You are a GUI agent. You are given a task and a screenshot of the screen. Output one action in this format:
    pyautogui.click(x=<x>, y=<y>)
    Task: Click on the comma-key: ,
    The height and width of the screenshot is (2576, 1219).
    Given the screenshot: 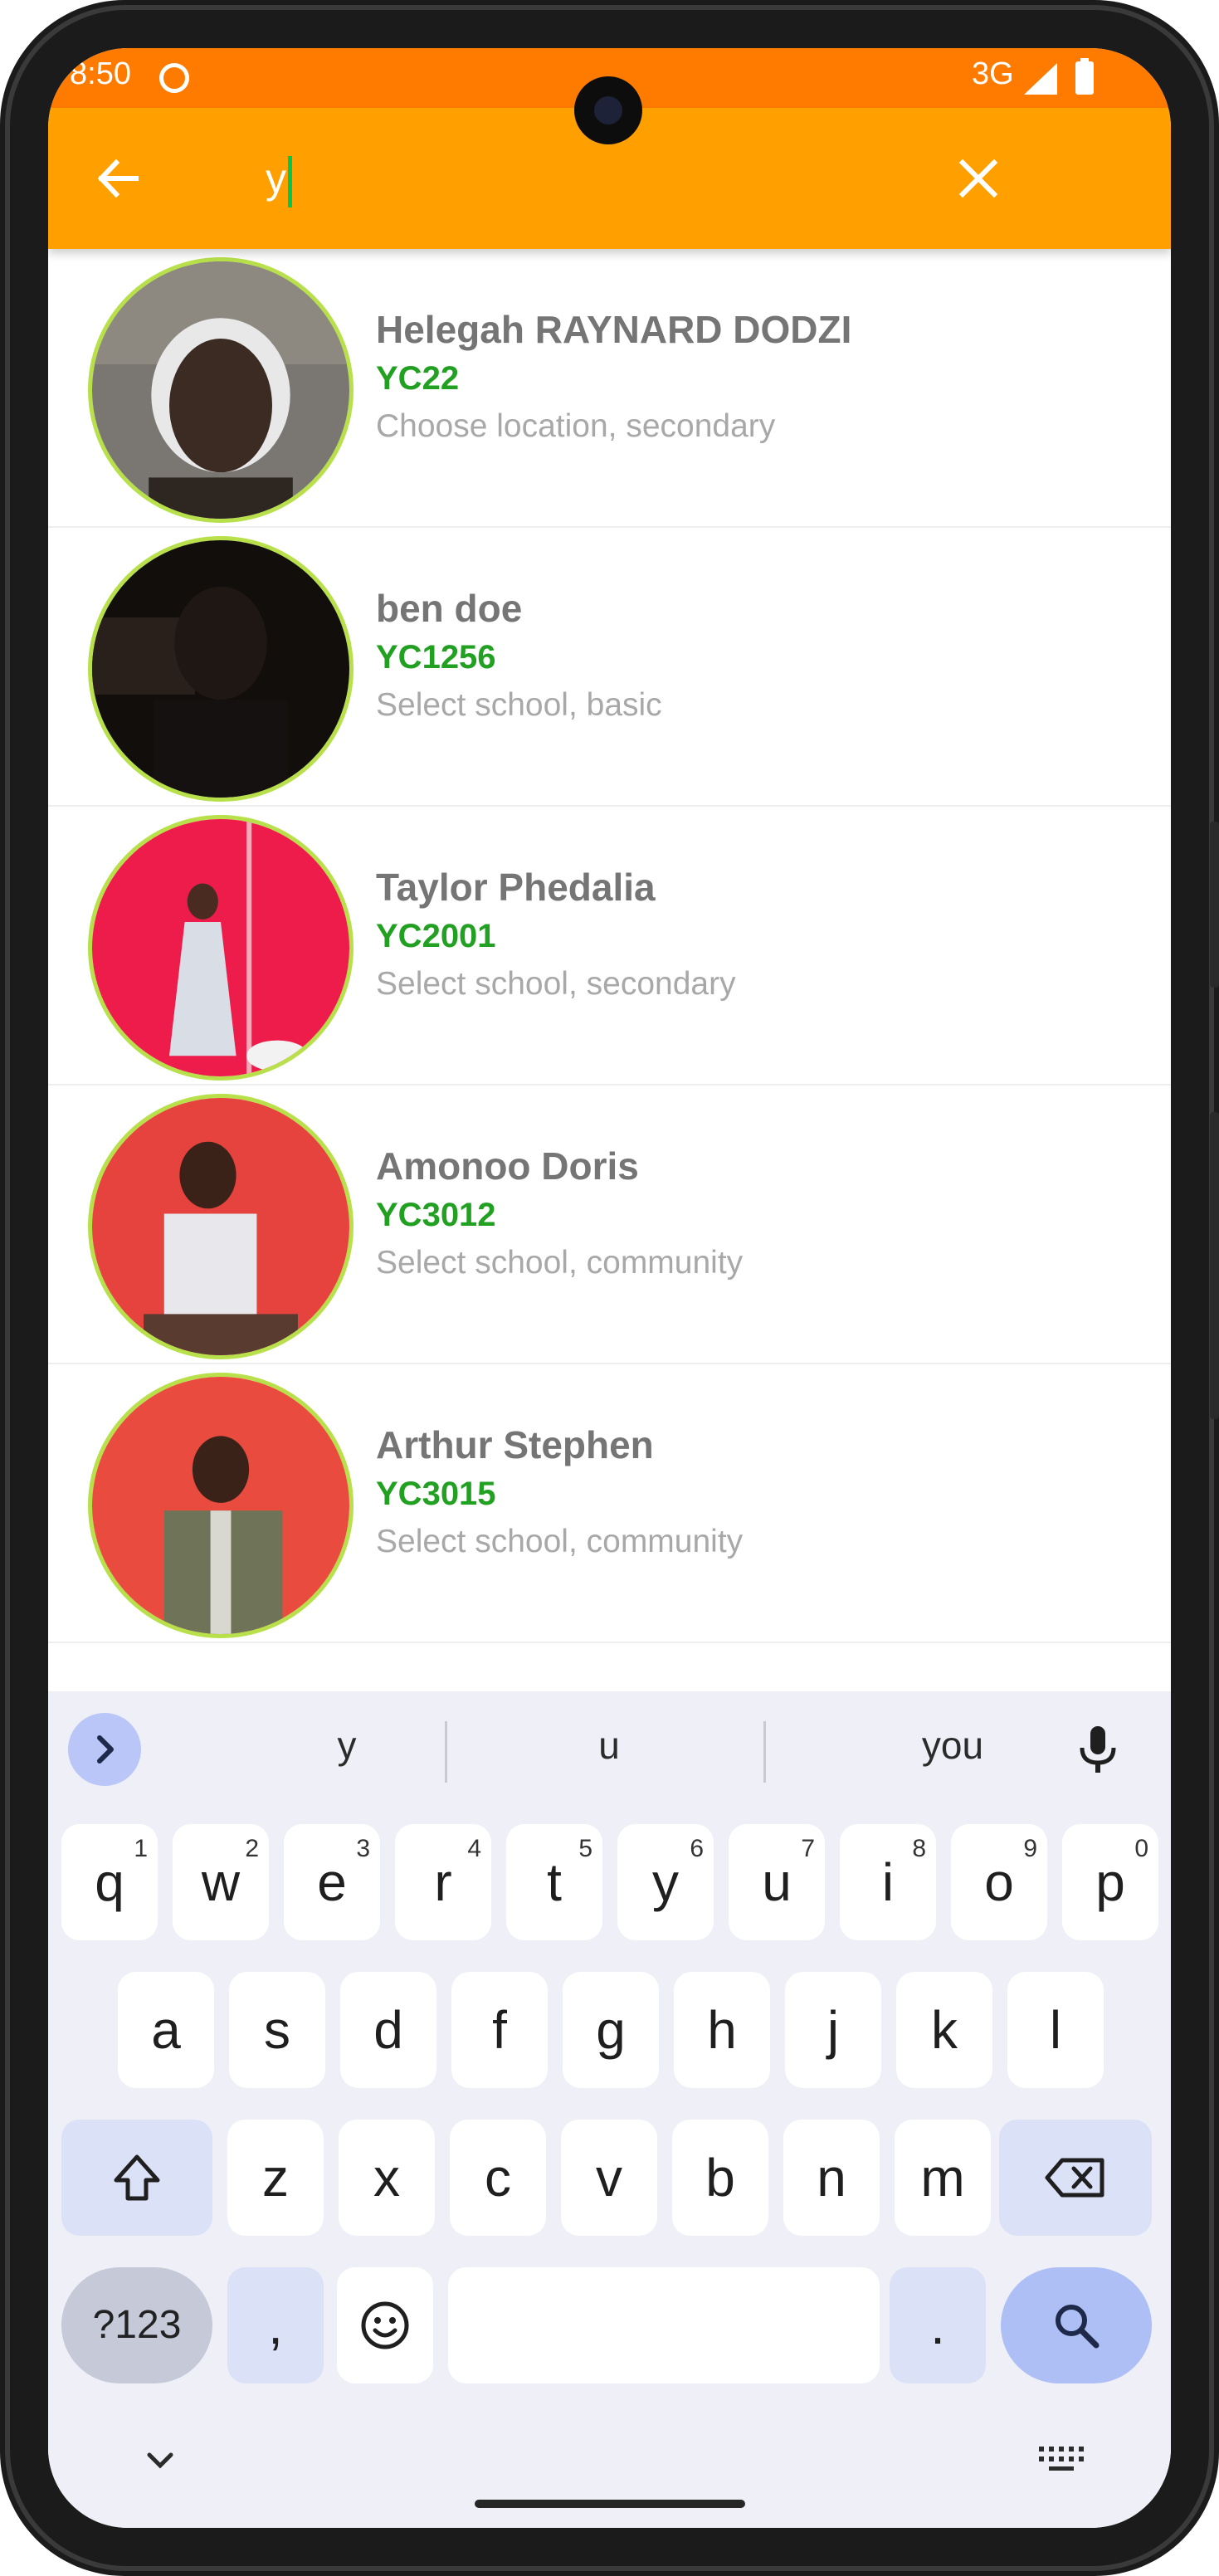 What is the action you would take?
    pyautogui.click(x=276, y=2325)
    